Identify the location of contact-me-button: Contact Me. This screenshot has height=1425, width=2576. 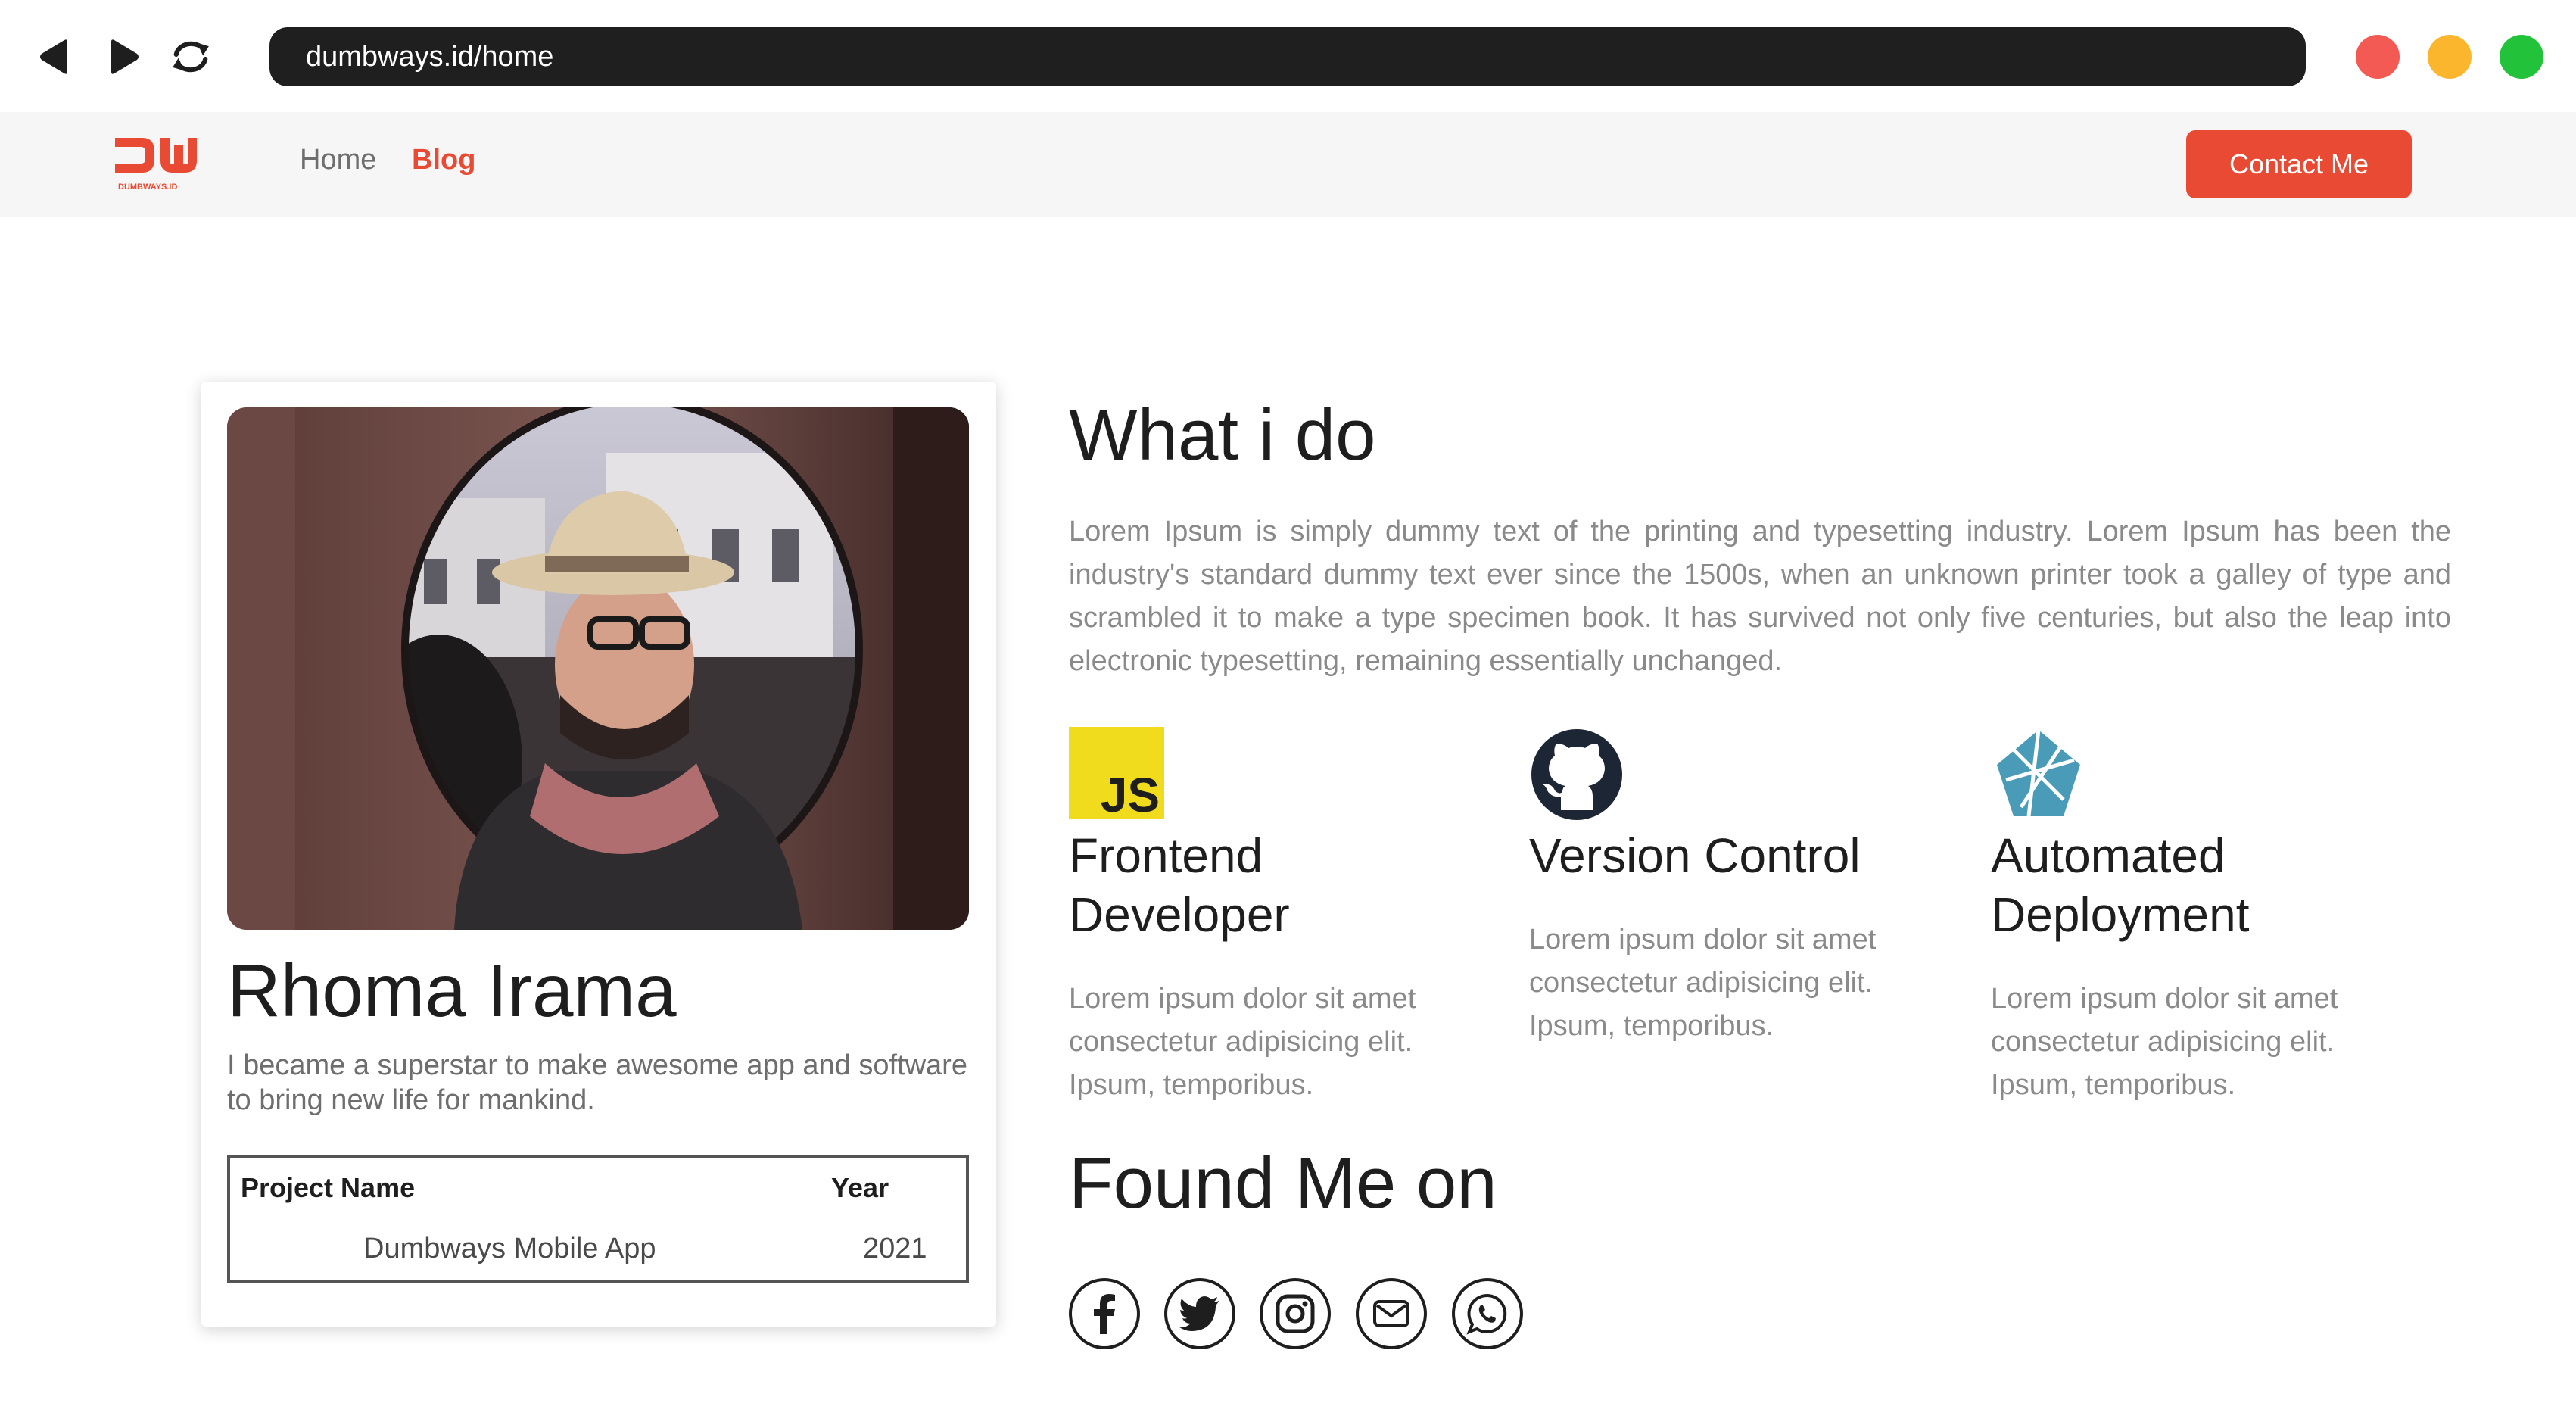
(2299, 164).